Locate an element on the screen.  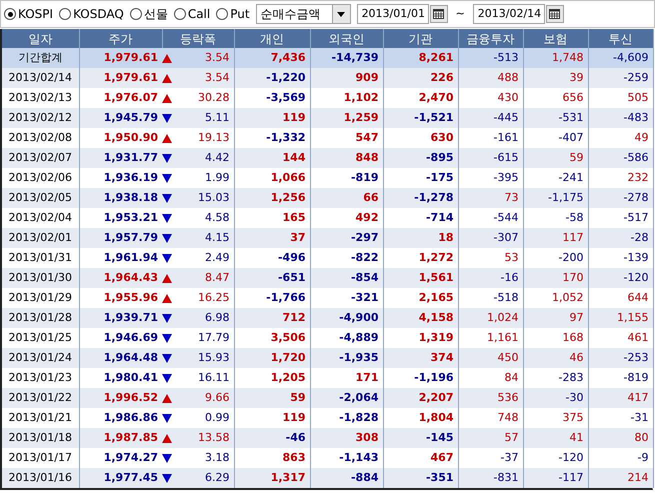
change-cell-text: 16.11 is located at coordinates (214, 378).